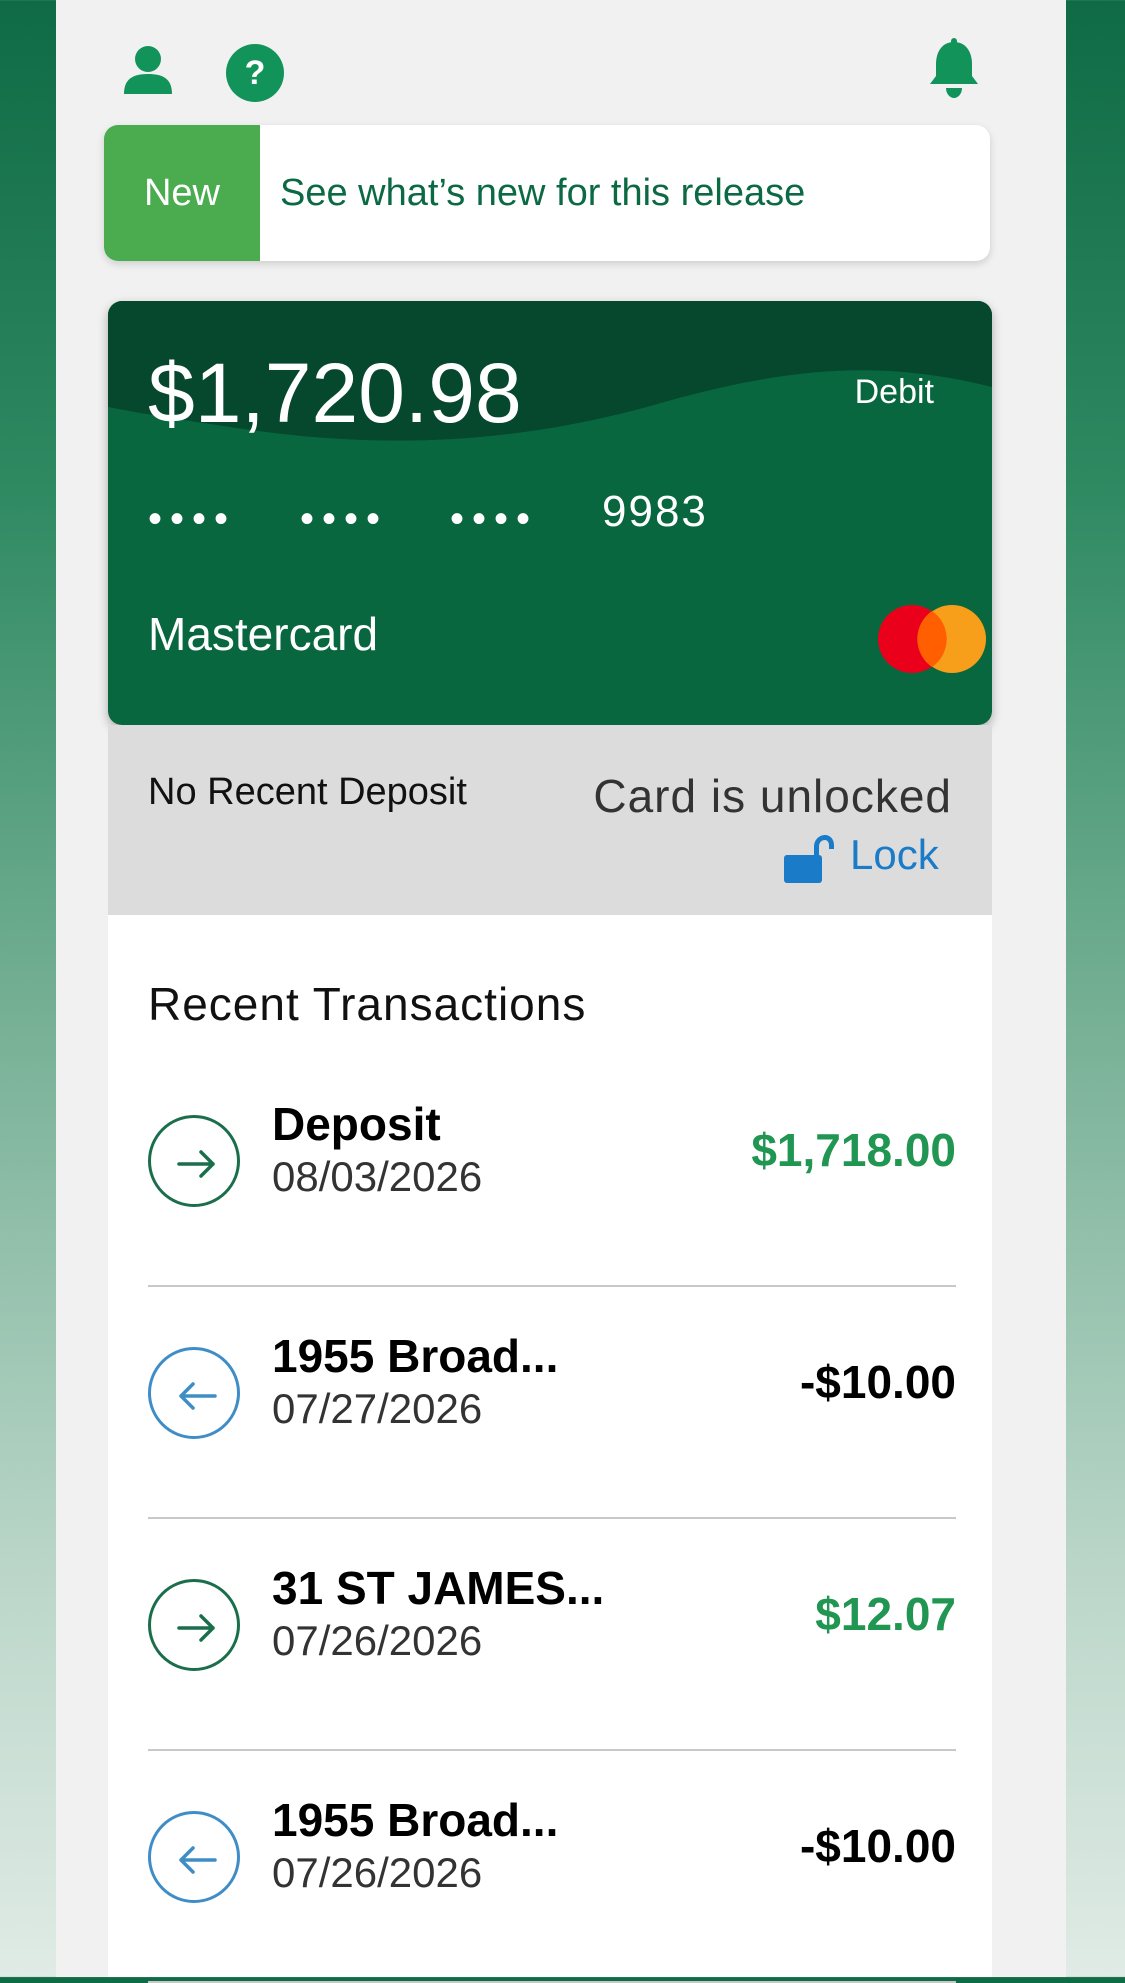 This screenshot has height=1983, width=1125. What do you see at coordinates (307, 792) in the screenshot?
I see `deposit-status: No Recent Deposit` at bounding box center [307, 792].